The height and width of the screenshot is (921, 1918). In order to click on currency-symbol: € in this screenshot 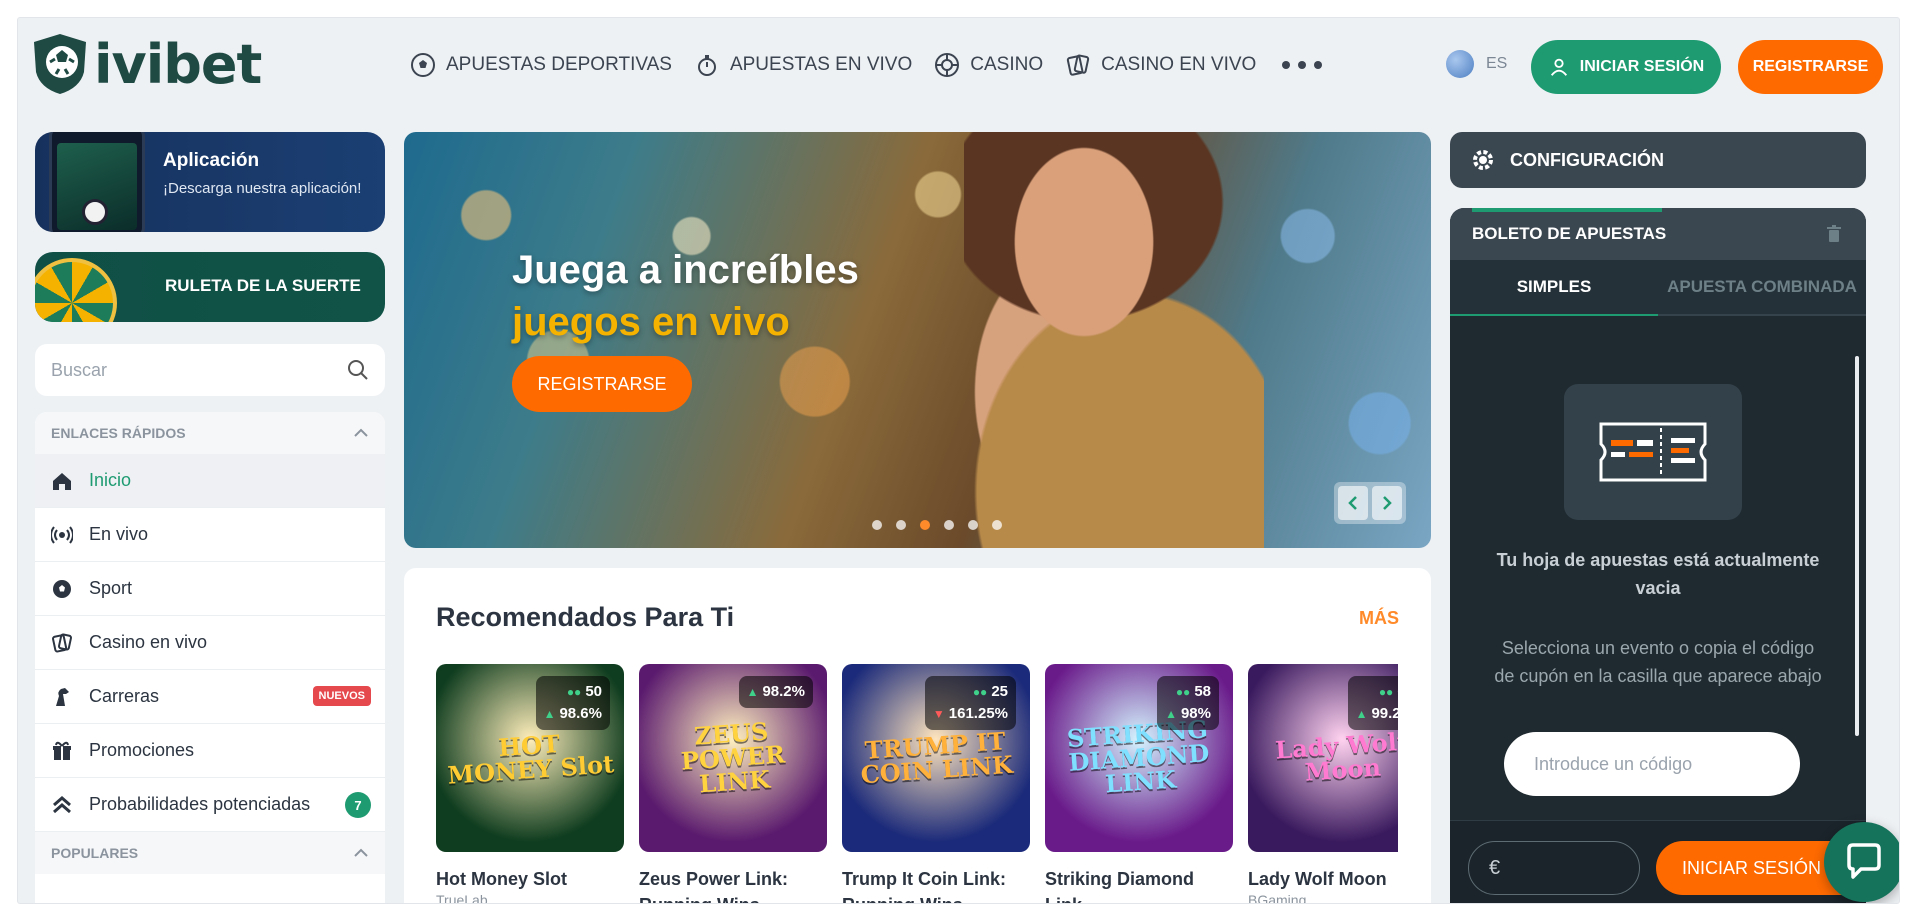, I will do `click(1495, 867)`.